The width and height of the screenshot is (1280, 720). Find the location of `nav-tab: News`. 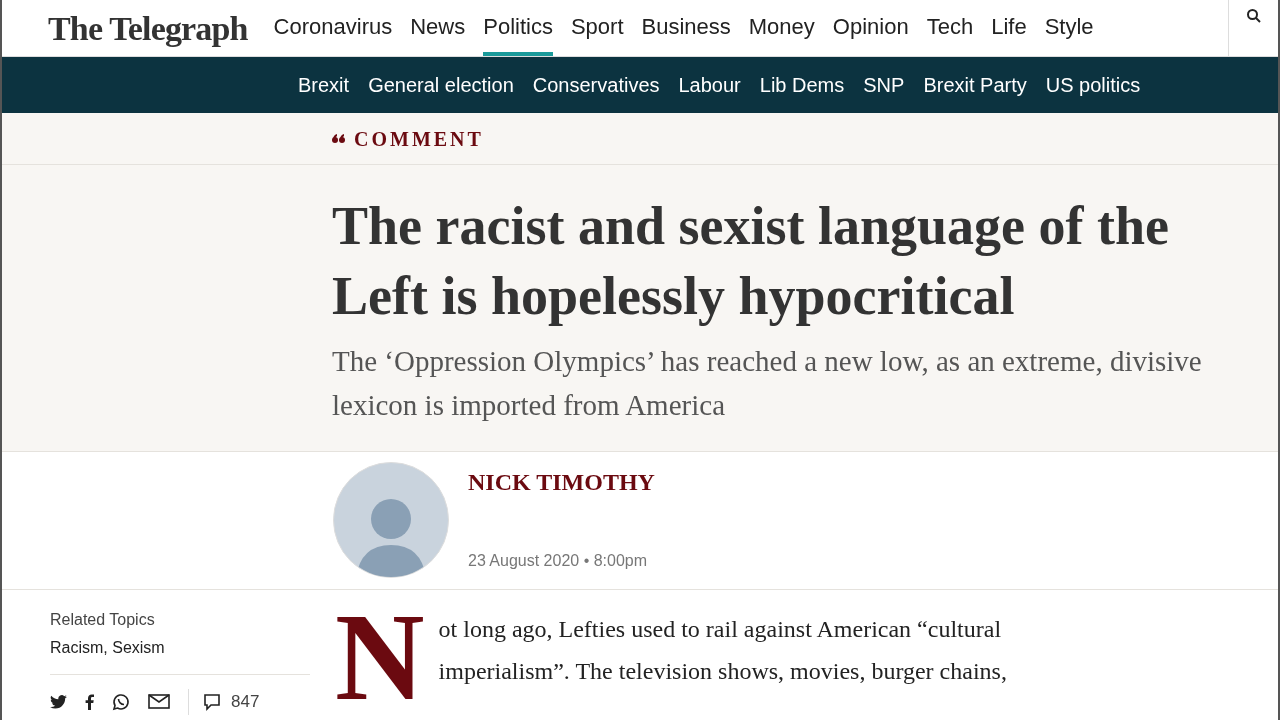

nav-tab: News is located at coordinates (438, 28).